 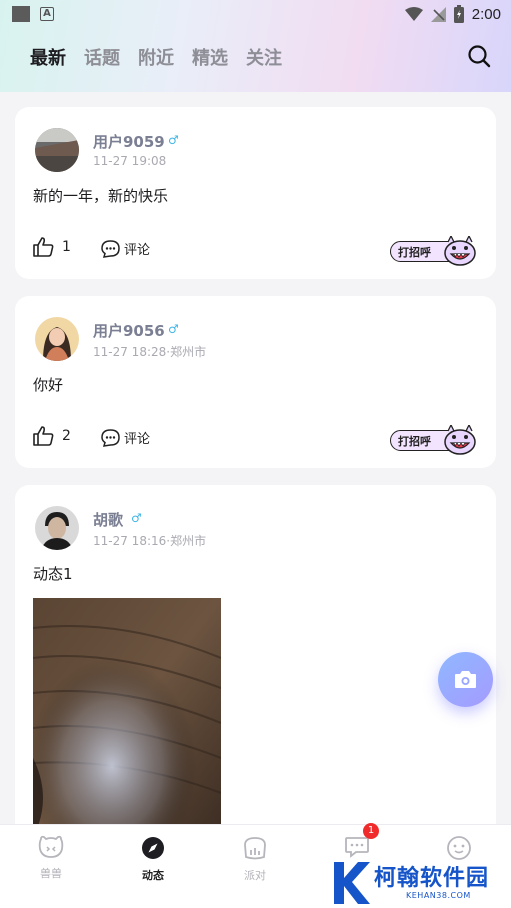 I want to click on like-button: 1, so click(x=52, y=247).